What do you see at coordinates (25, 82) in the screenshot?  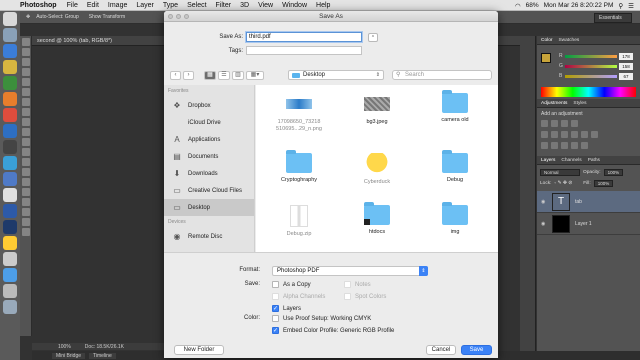 I see `crop-tool-icon` at bounding box center [25, 82].